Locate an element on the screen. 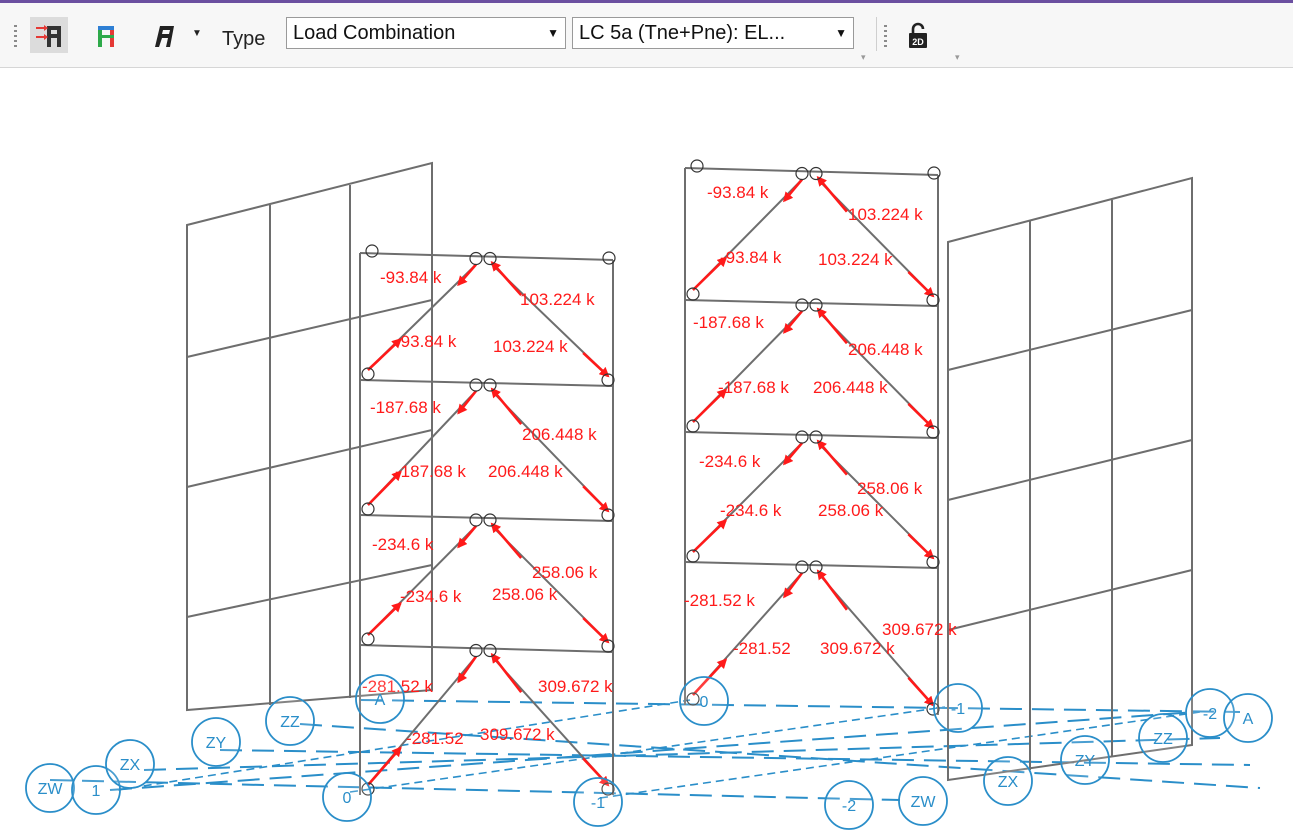  grid-bubble-1: 1 is located at coordinates (96, 791).